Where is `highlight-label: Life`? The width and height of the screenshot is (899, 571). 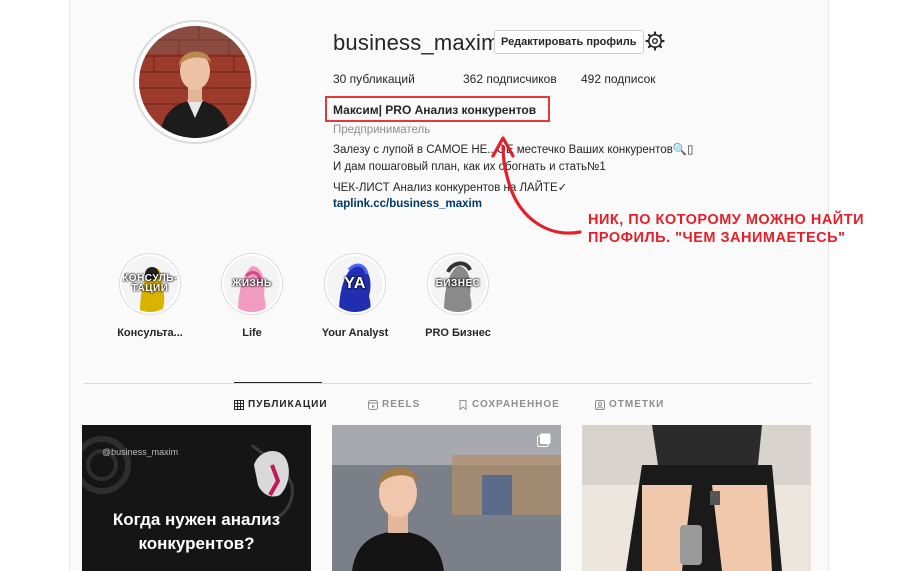
highlight-label: Life is located at coordinates (252, 333).